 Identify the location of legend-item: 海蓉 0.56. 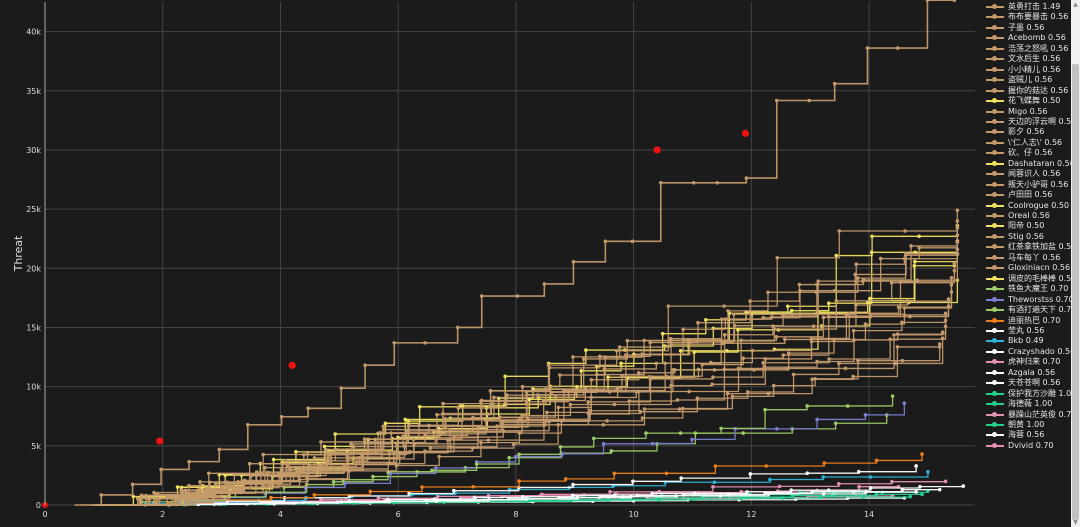
(1015, 435).